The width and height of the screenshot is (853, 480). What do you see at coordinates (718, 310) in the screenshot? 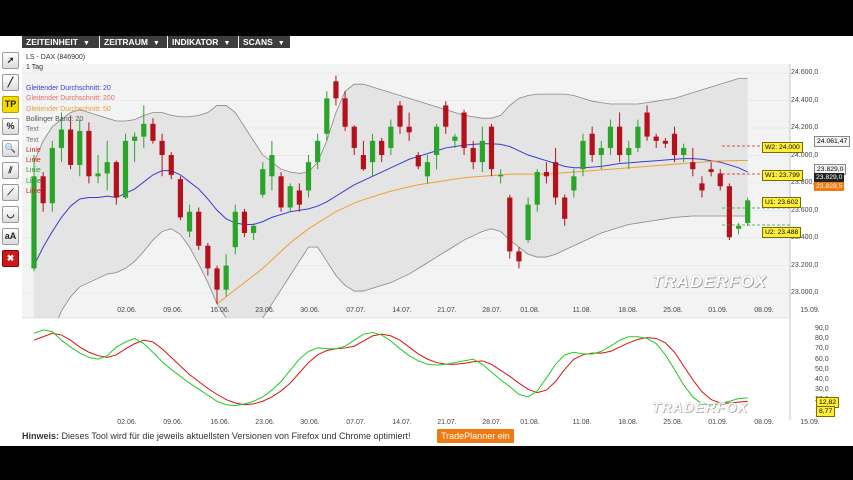
I see `date-tick-label: 01.09.` at bounding box center [718, 310].